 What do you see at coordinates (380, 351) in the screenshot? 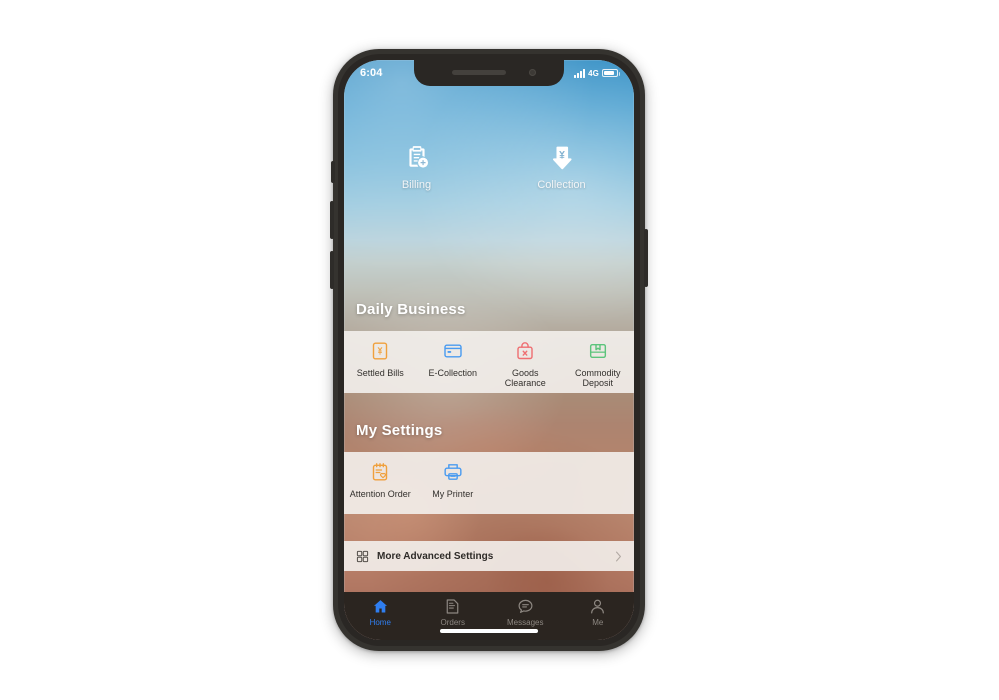
I see `yen-box-icon` at bounding box center [380, 351].